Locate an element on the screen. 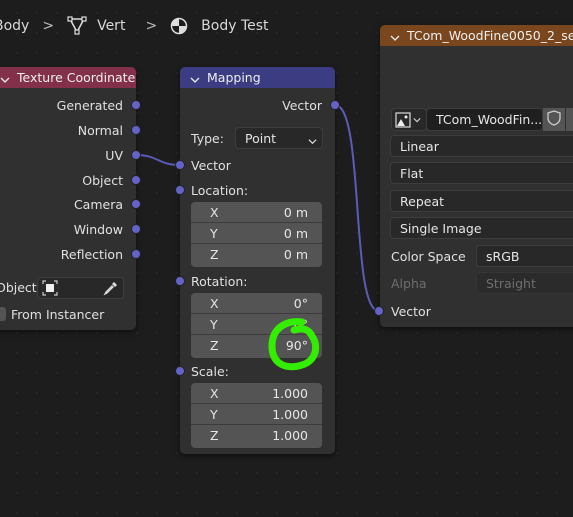  socket-reflection is located at coordinates (136, 254).